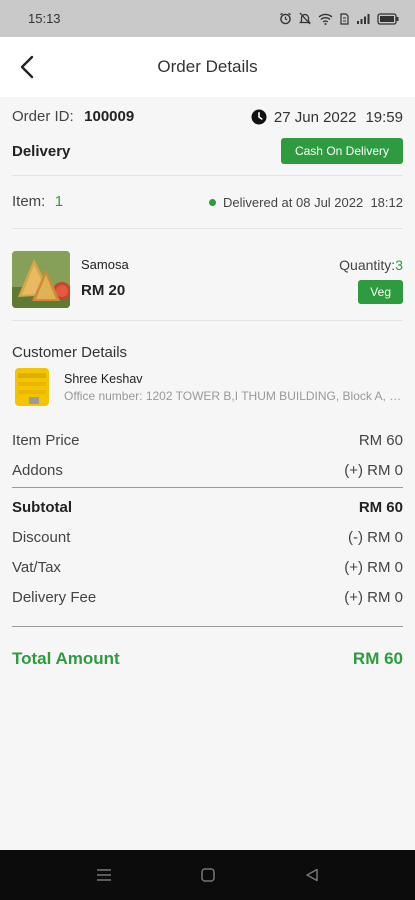  Describe the element at coordinates (207, 151) in the screenshot. I see `delivery-row: Delivery Cash On Delivery` at that location.